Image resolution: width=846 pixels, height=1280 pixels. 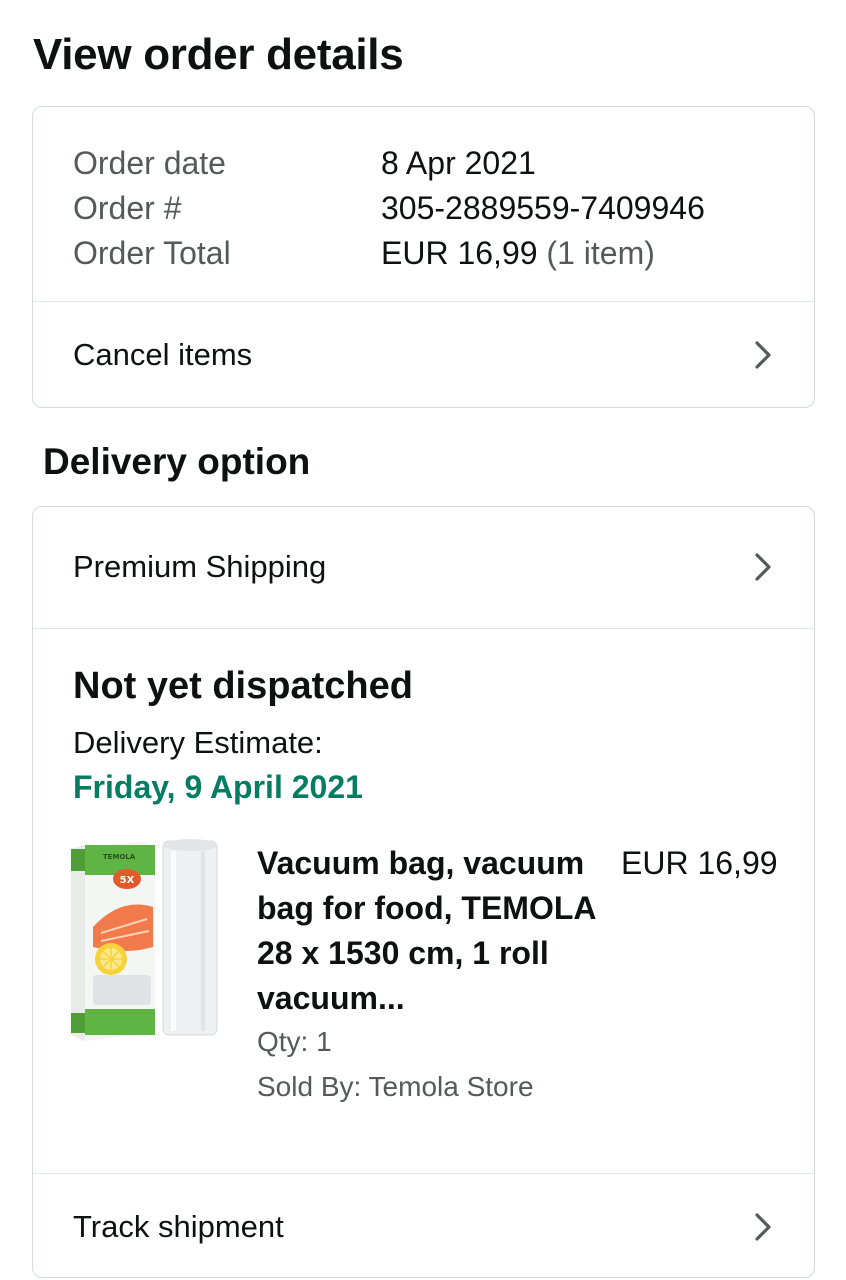 What do you see at coordinates (218, 54) in the screenshot?
I see `page-title: View order details` at bounding box center [218, 54].